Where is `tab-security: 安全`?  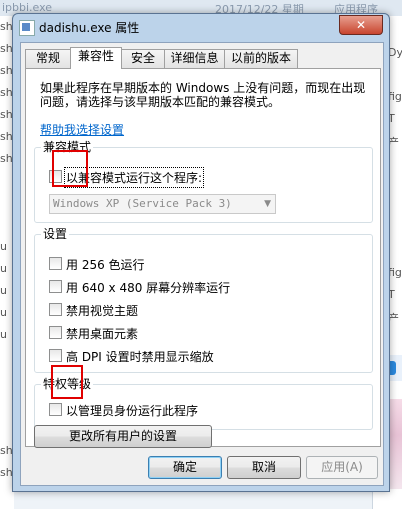
tab-security: 安全 is located at coordinates (143, 58).